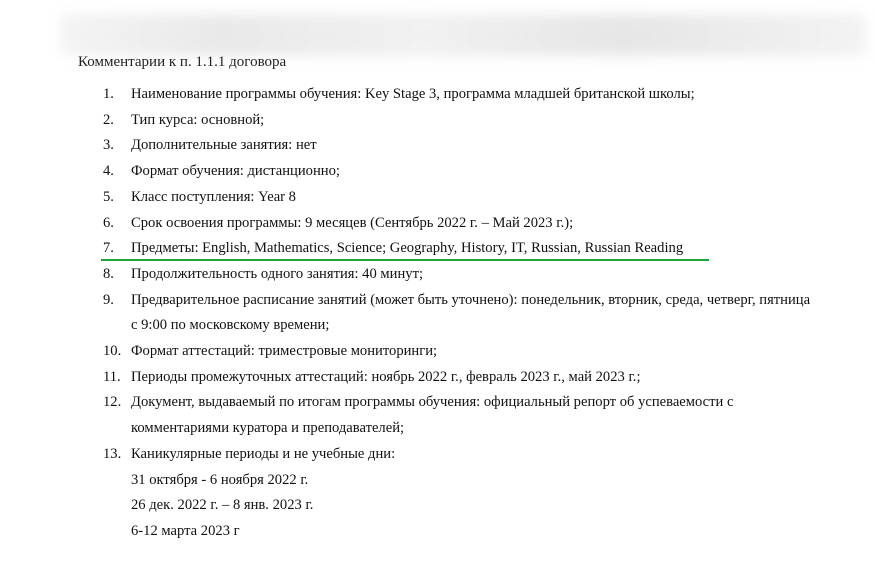 Image resolution: width=875 pixels, height=567 pixels. Describe the element at coordinates (222, 505) in the screenshot. I see `holiday-period: 26 дек. 2022 г. – 8 янв. 2023 г.` at that location.